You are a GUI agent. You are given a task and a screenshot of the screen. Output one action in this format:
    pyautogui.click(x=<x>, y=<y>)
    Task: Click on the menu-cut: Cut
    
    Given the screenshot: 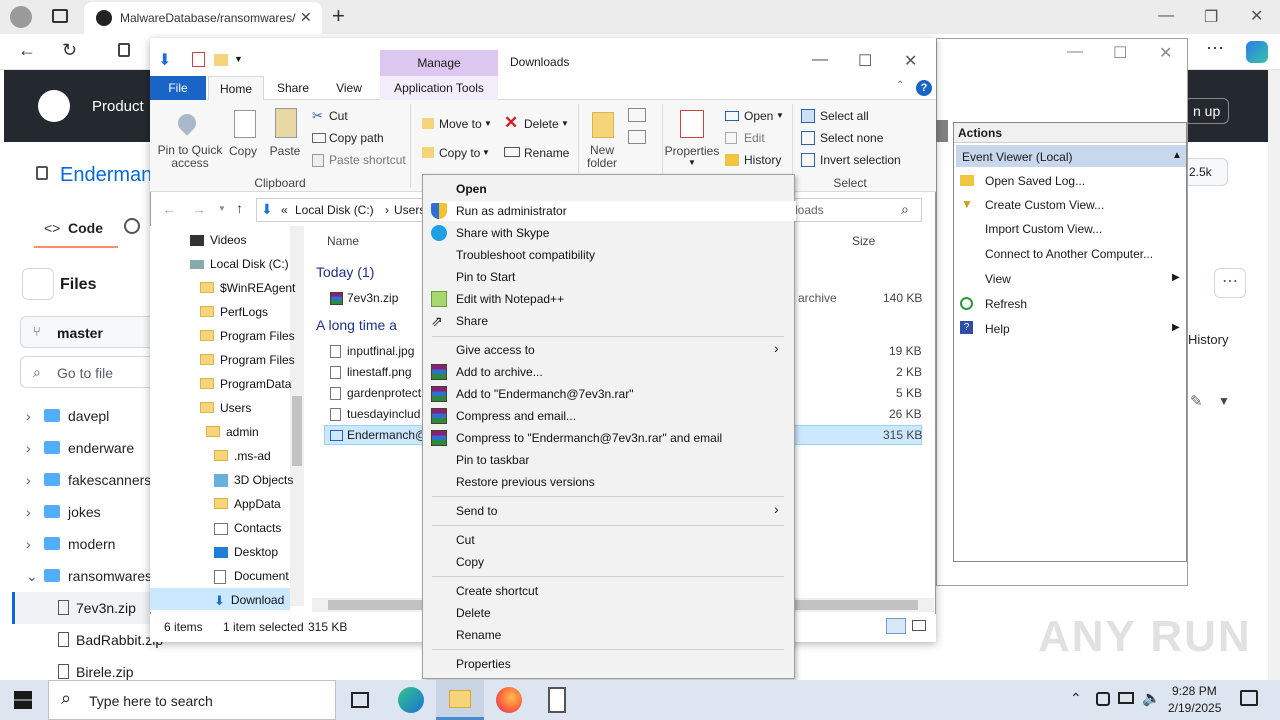 What is the action you would take?
    pyautogui.click(x=465, y=540)
    